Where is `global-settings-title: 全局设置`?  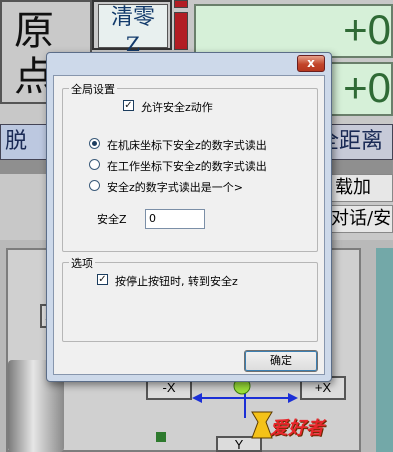 global-settings-title: 全局设置 is located at coordinates (93, 89).